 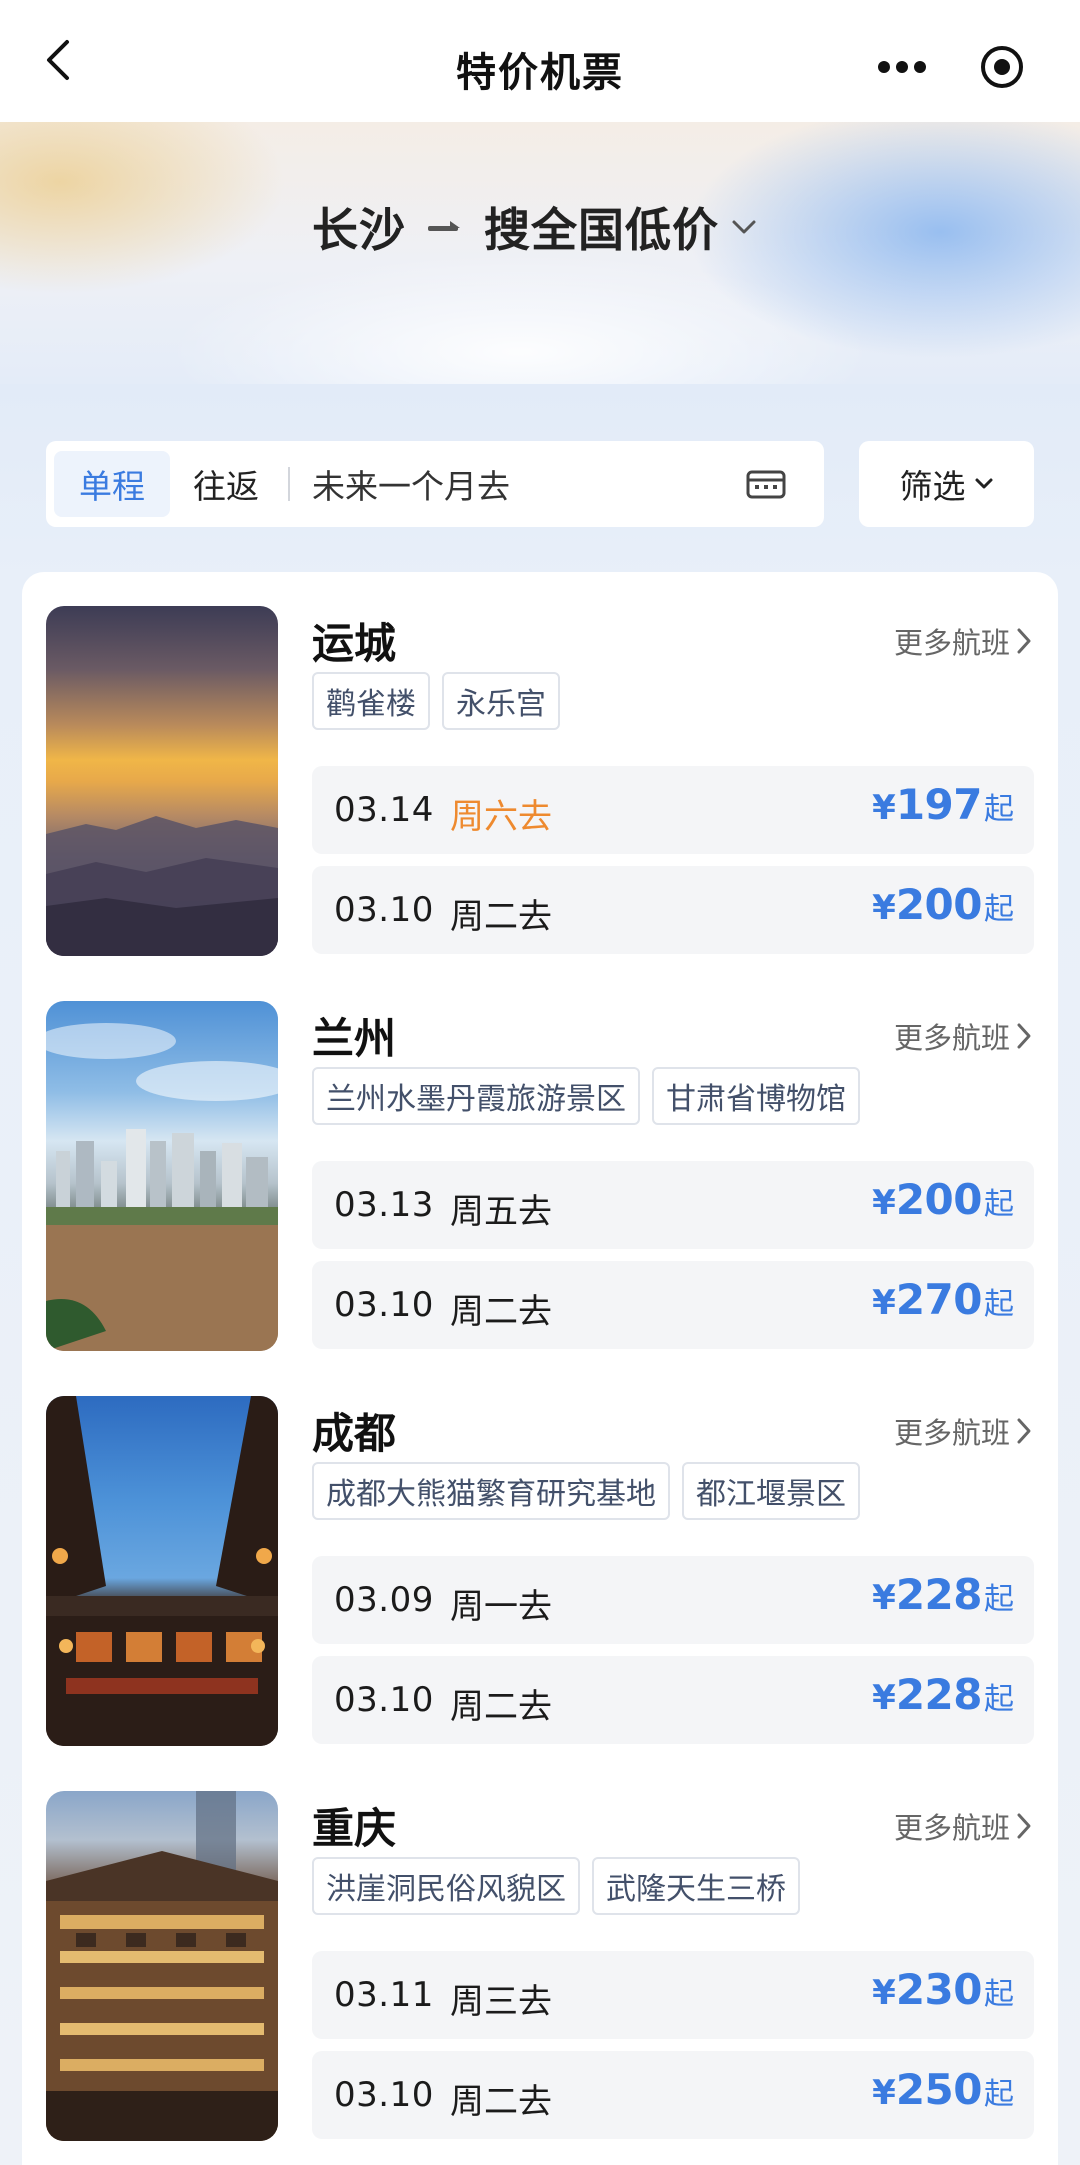 I want to click on more-dots-icon, so click(x=902, y=67).